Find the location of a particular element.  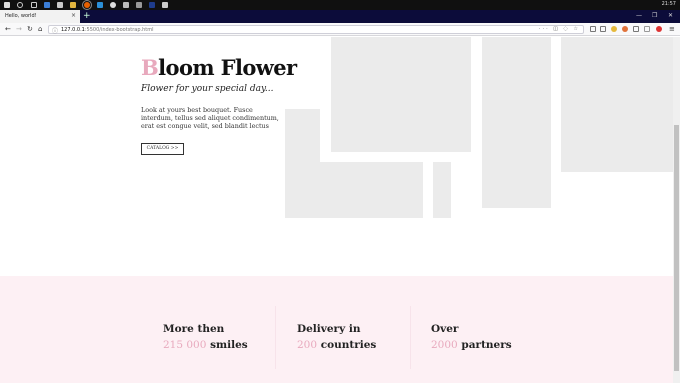

browser-tab: Hello, world! × is located at coordinates (40, 16).